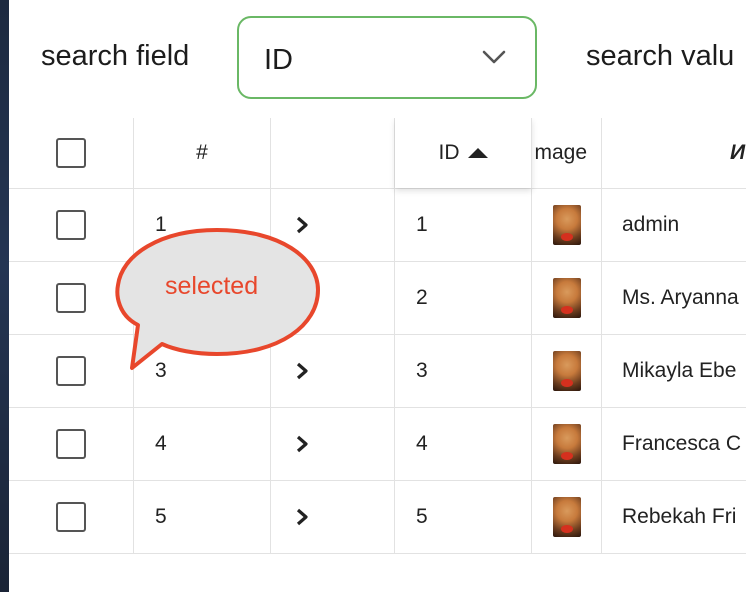  I want to click on row-id-cell: 3, so click(463, 371).